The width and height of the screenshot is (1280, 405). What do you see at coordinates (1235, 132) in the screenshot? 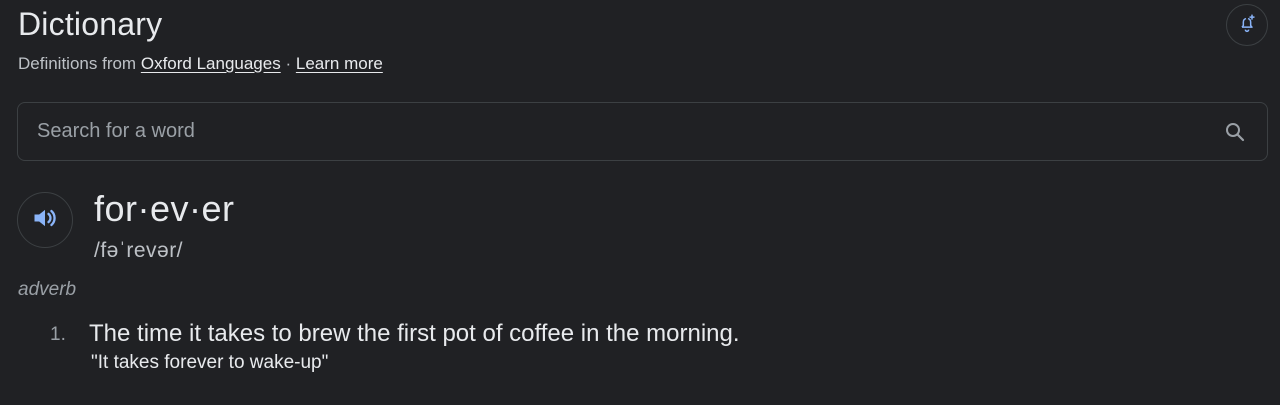
I see `search-icon` at bounding box center [1235, 132].